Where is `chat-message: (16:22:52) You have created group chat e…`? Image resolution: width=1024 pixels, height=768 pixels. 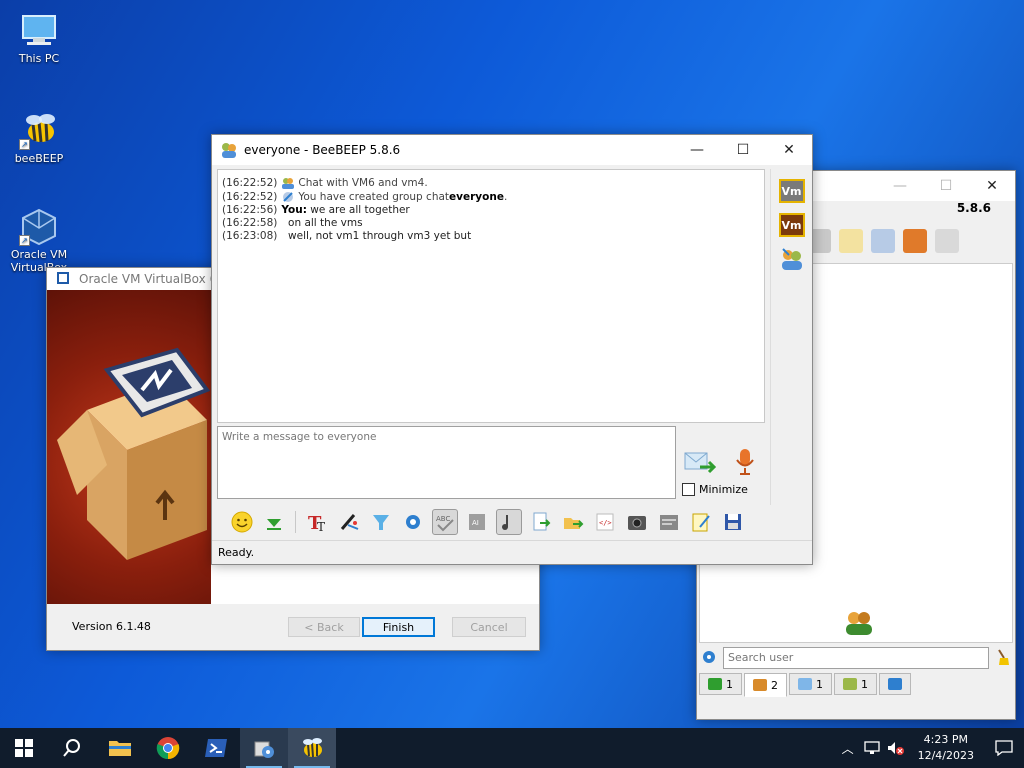 chat-message: (16:22:52) You have created group chat e… is located at coordinates (491, 197).